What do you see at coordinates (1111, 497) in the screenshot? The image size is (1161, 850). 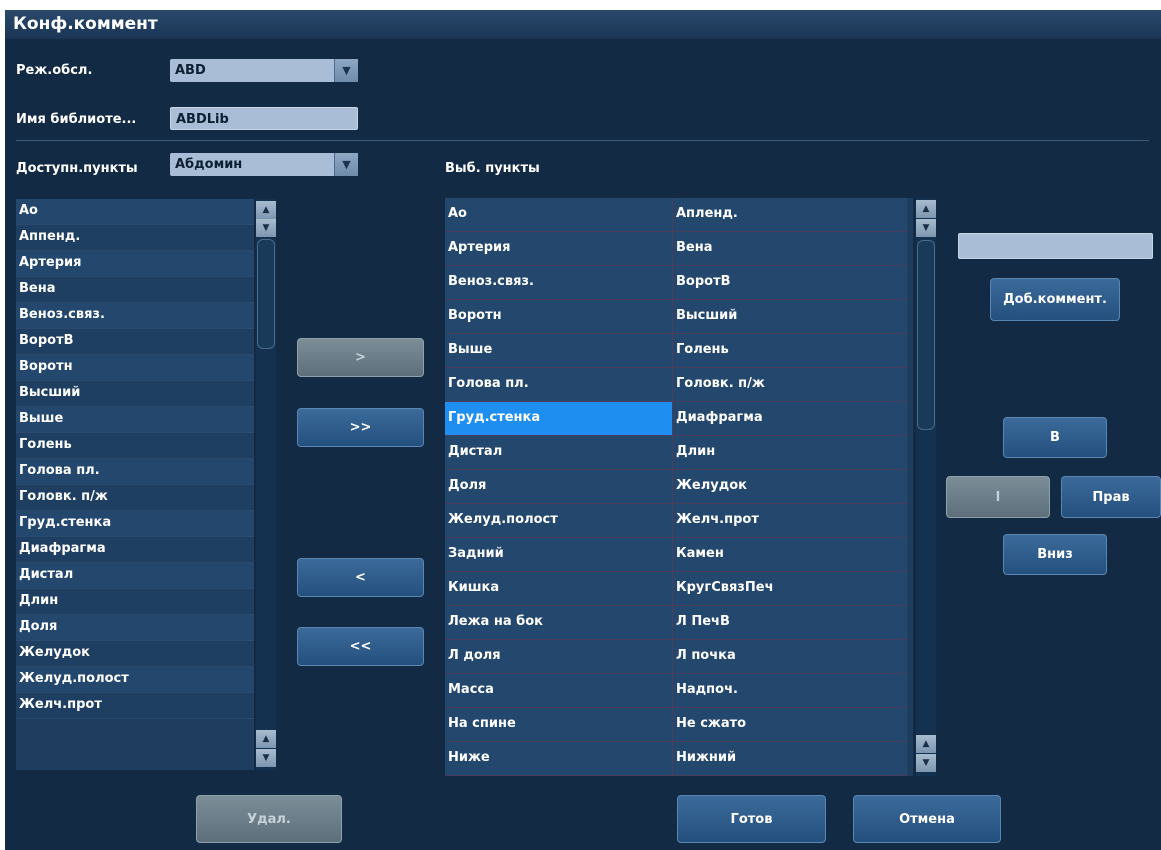 I see `move-right-button: Прав` at bounding box center [1111, 497].